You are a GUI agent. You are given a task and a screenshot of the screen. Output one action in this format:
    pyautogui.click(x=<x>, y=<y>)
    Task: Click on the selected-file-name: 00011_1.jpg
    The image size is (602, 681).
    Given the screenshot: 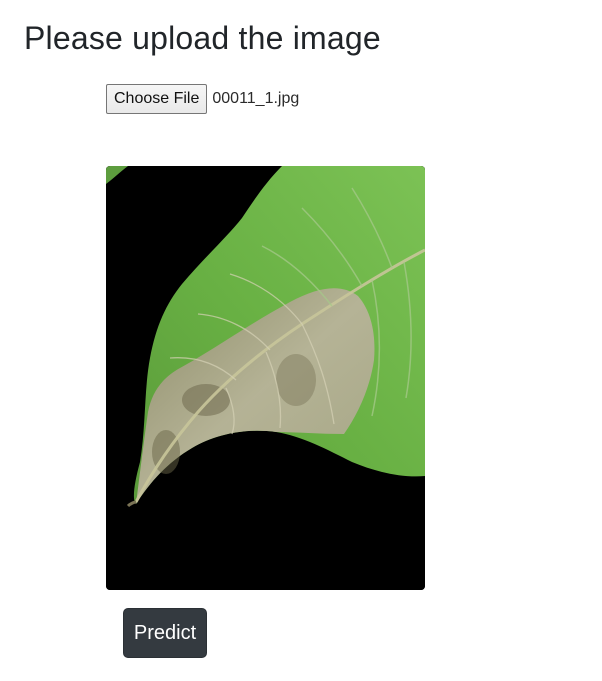 What is the action you would take?
    pyautogui.click(x=256, y=98)
    